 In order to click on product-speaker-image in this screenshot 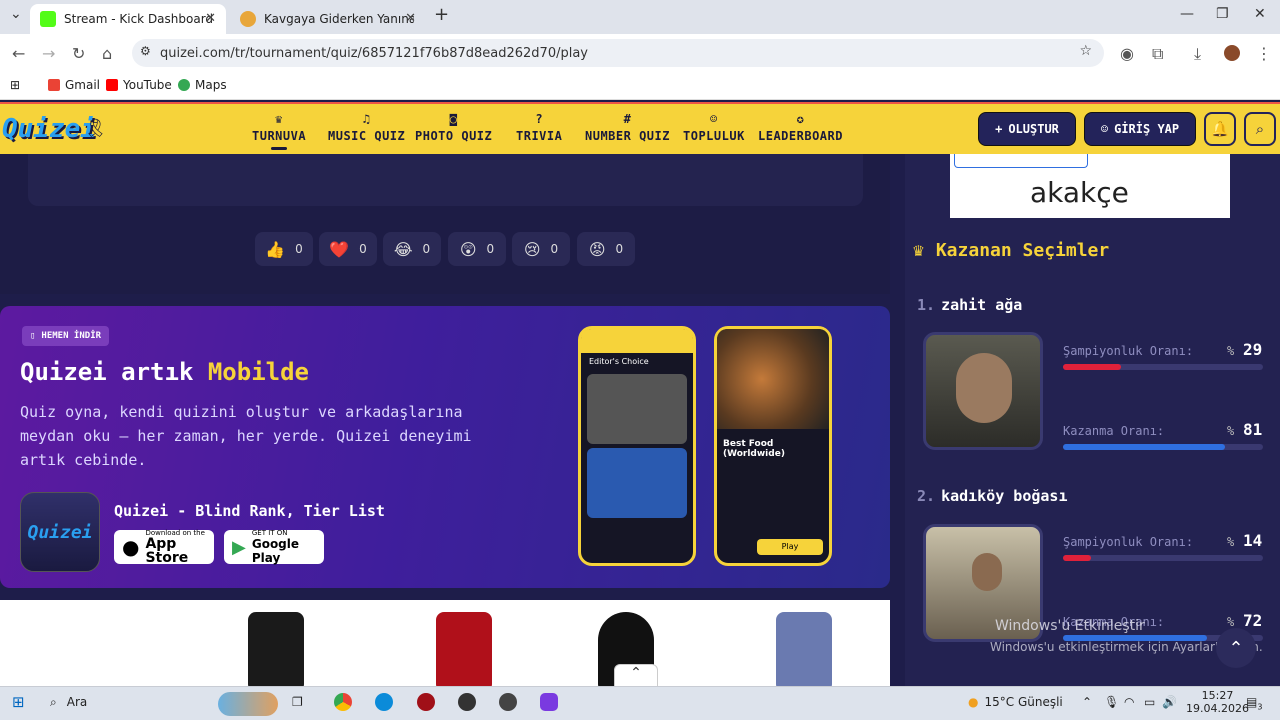, I will do `click(276, 649)`.